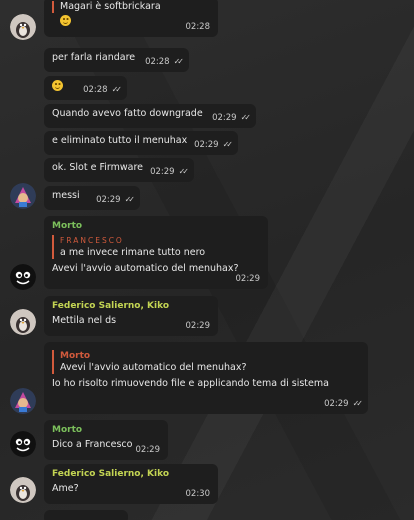  Describe the element at coordinates (86, 515) in the screenshot. I see `message-bubble` at that location.